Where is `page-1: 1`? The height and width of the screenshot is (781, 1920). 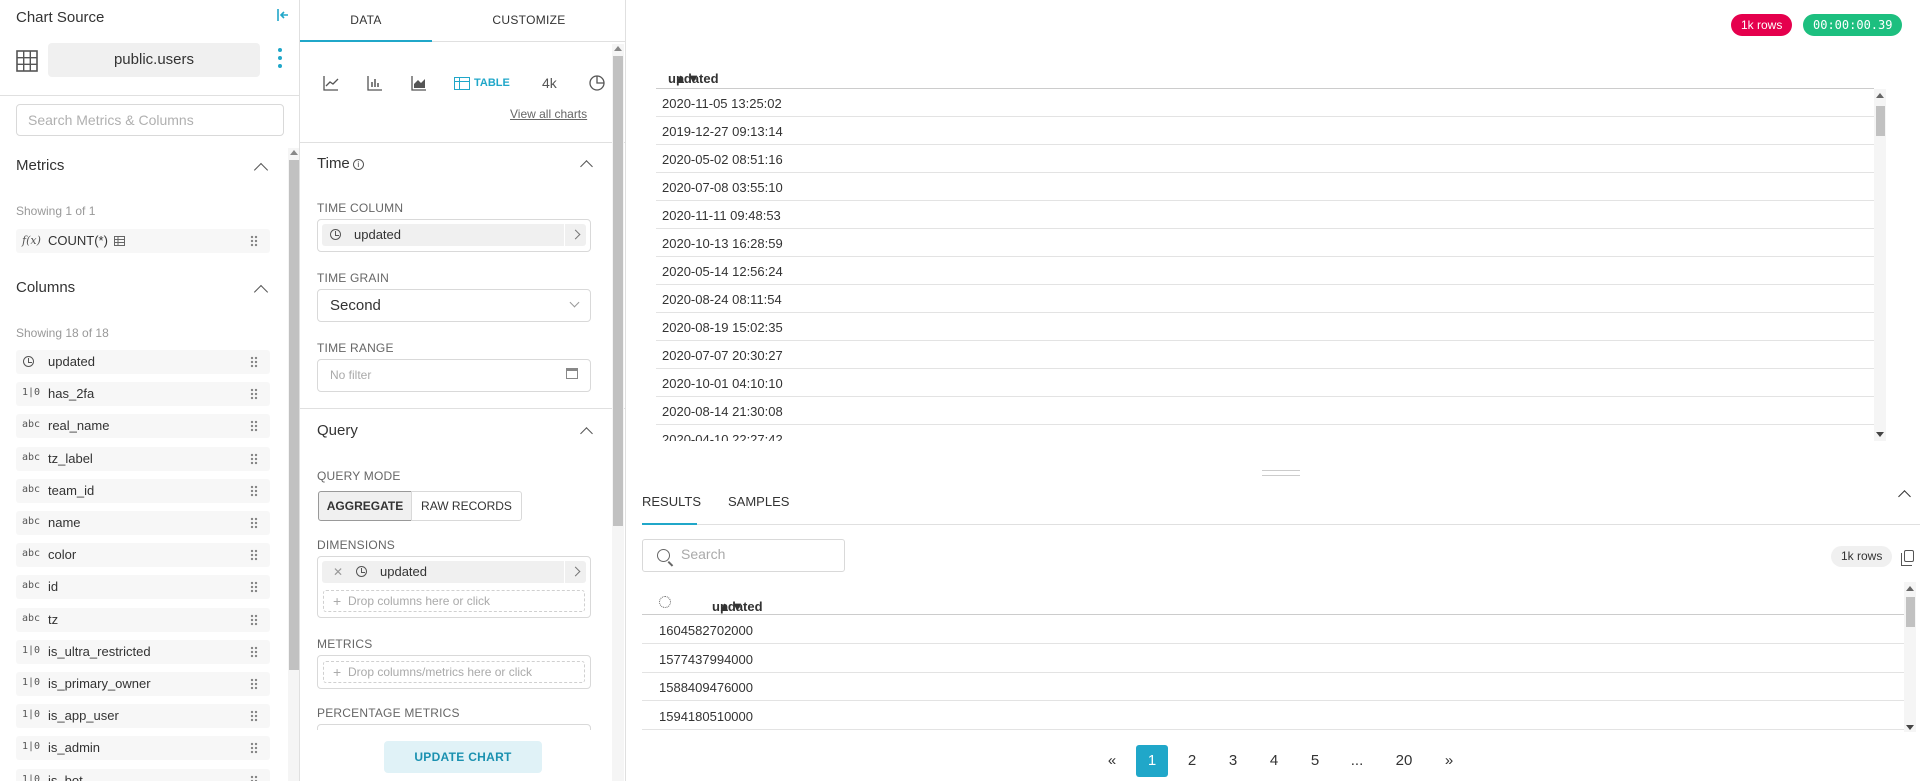 page-1: 1 is located at coordinates (1152, 761).